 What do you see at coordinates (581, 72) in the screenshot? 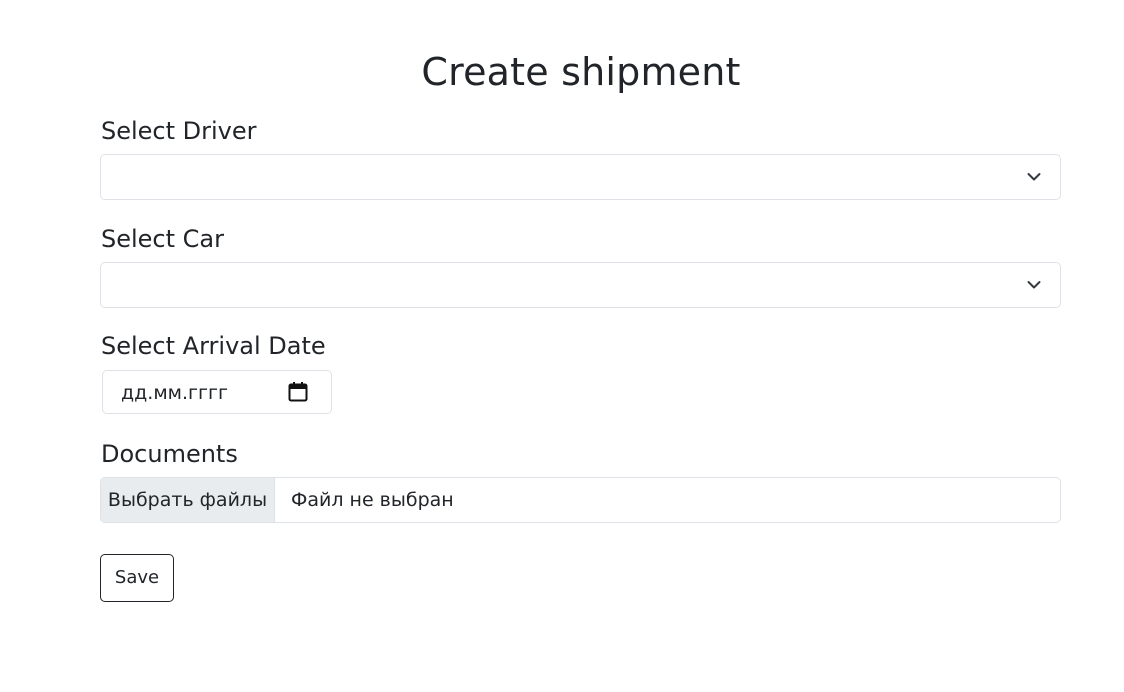
I see `page-title: Create shipment` at bounding box center [581, 72].